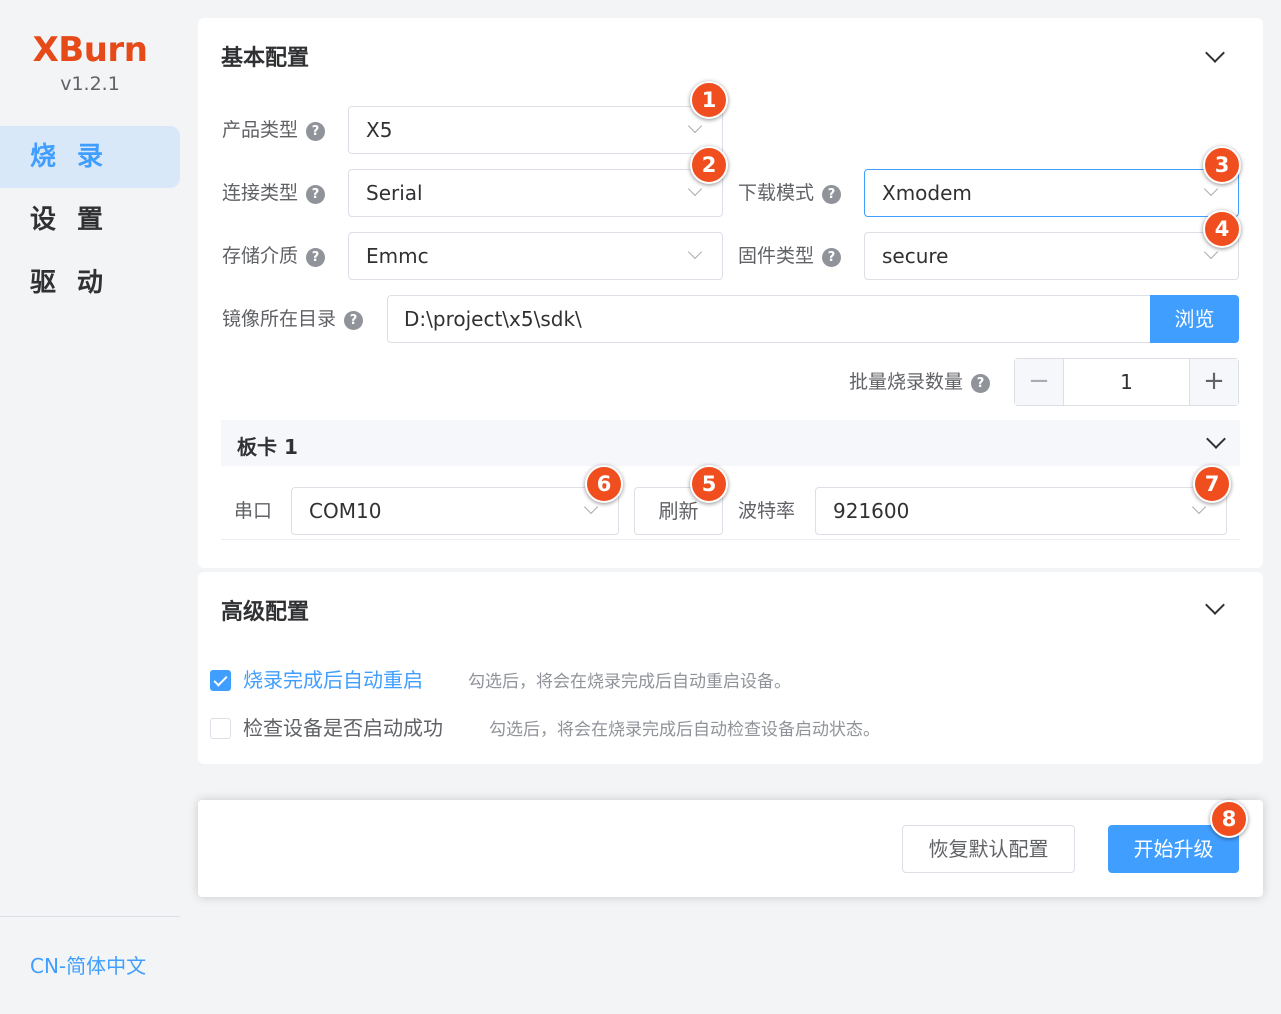  I want to click on image-dir-input: D:\project\x5\sdk\, so click(769, 319).